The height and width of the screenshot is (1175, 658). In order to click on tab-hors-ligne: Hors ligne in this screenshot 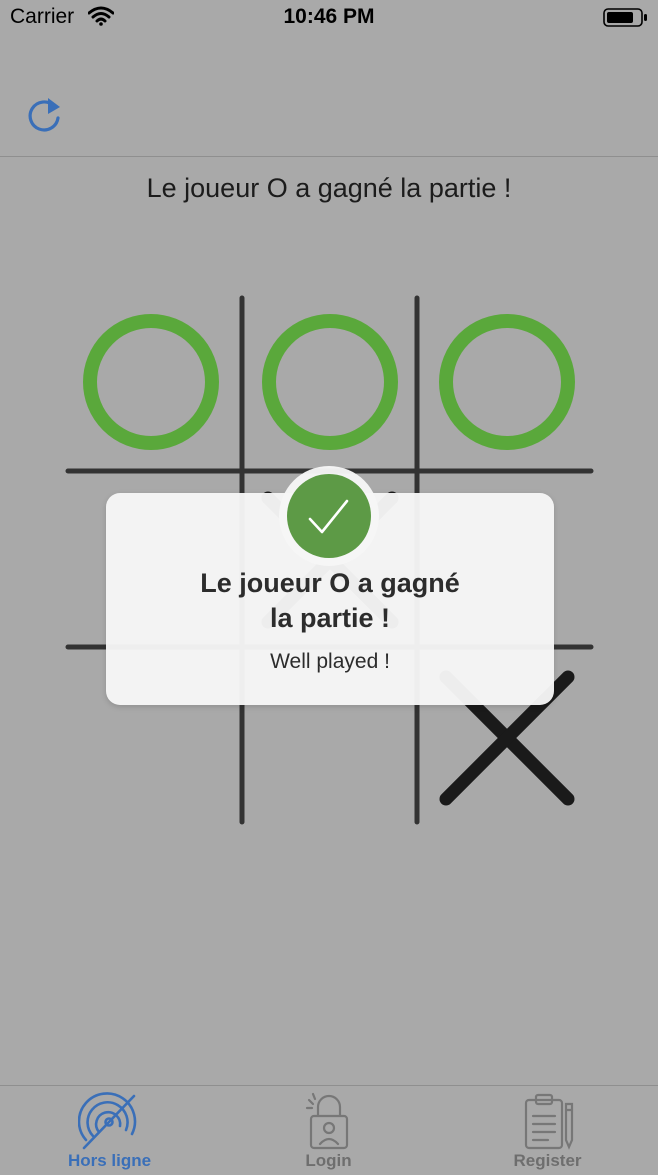, I will do `click(109, 1130)`.